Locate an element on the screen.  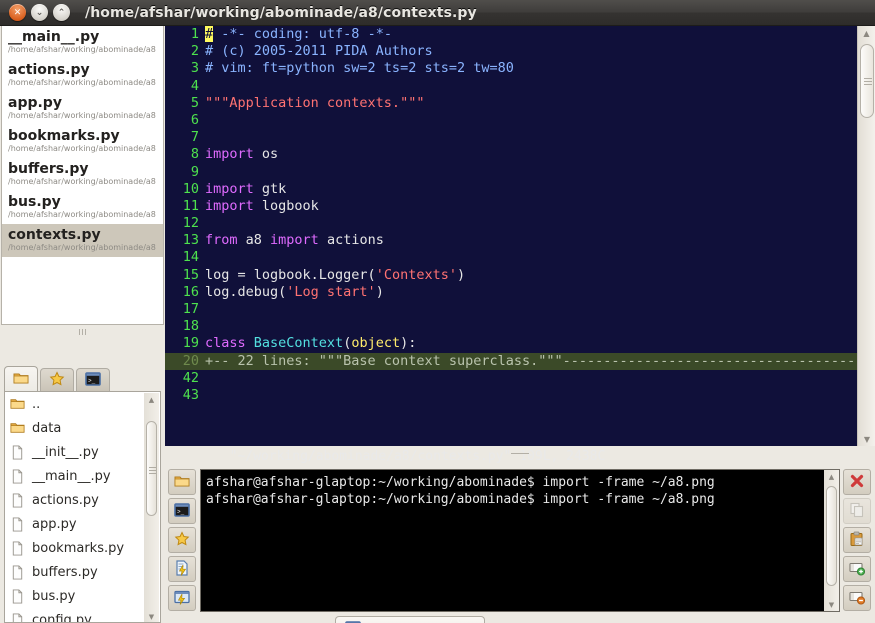
file-list-item: .. is located at coordinates (82, 404).